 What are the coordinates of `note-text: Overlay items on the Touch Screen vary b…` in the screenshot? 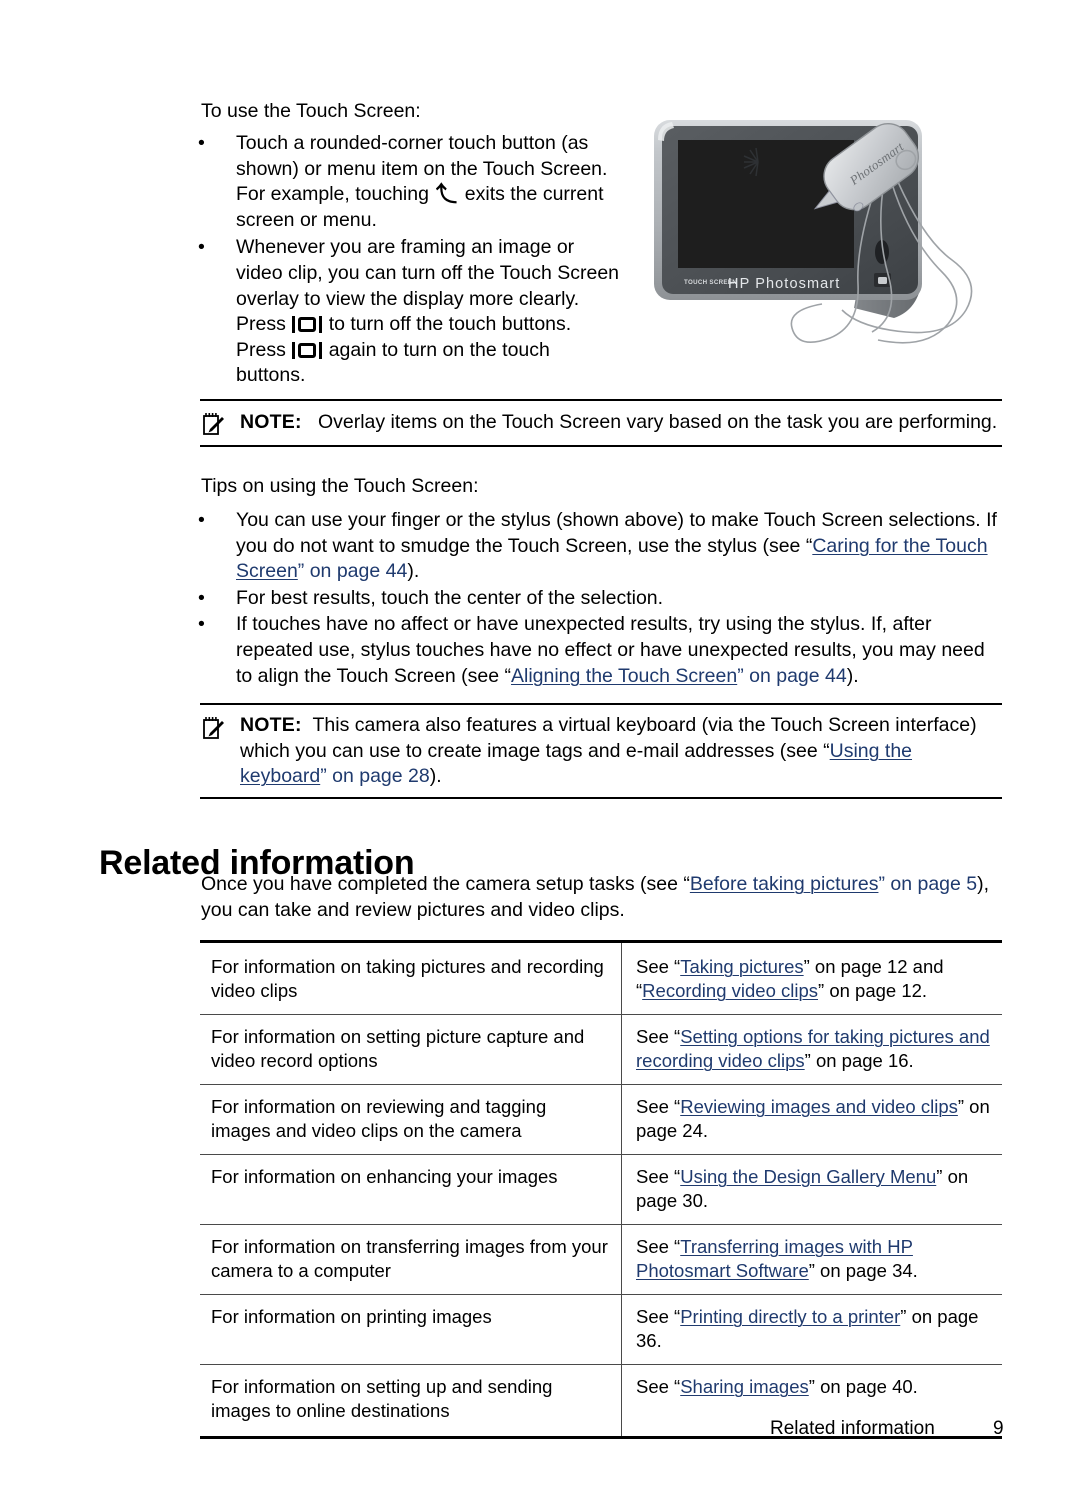 It's located at (657, 422).